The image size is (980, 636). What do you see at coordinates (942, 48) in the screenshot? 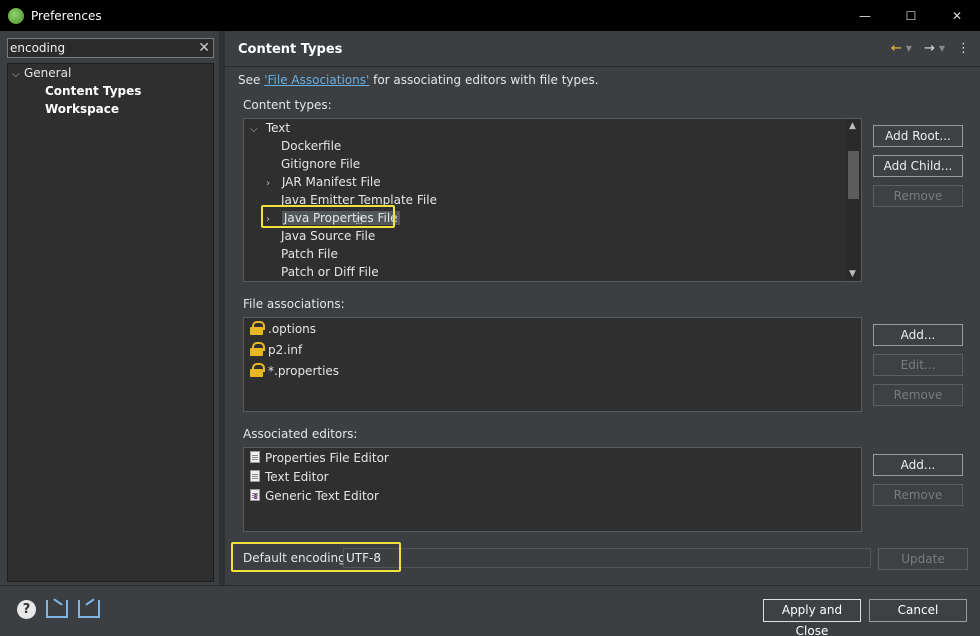
I see `forward-dropdown-icon: ▼` at bounding box center [942, 48].